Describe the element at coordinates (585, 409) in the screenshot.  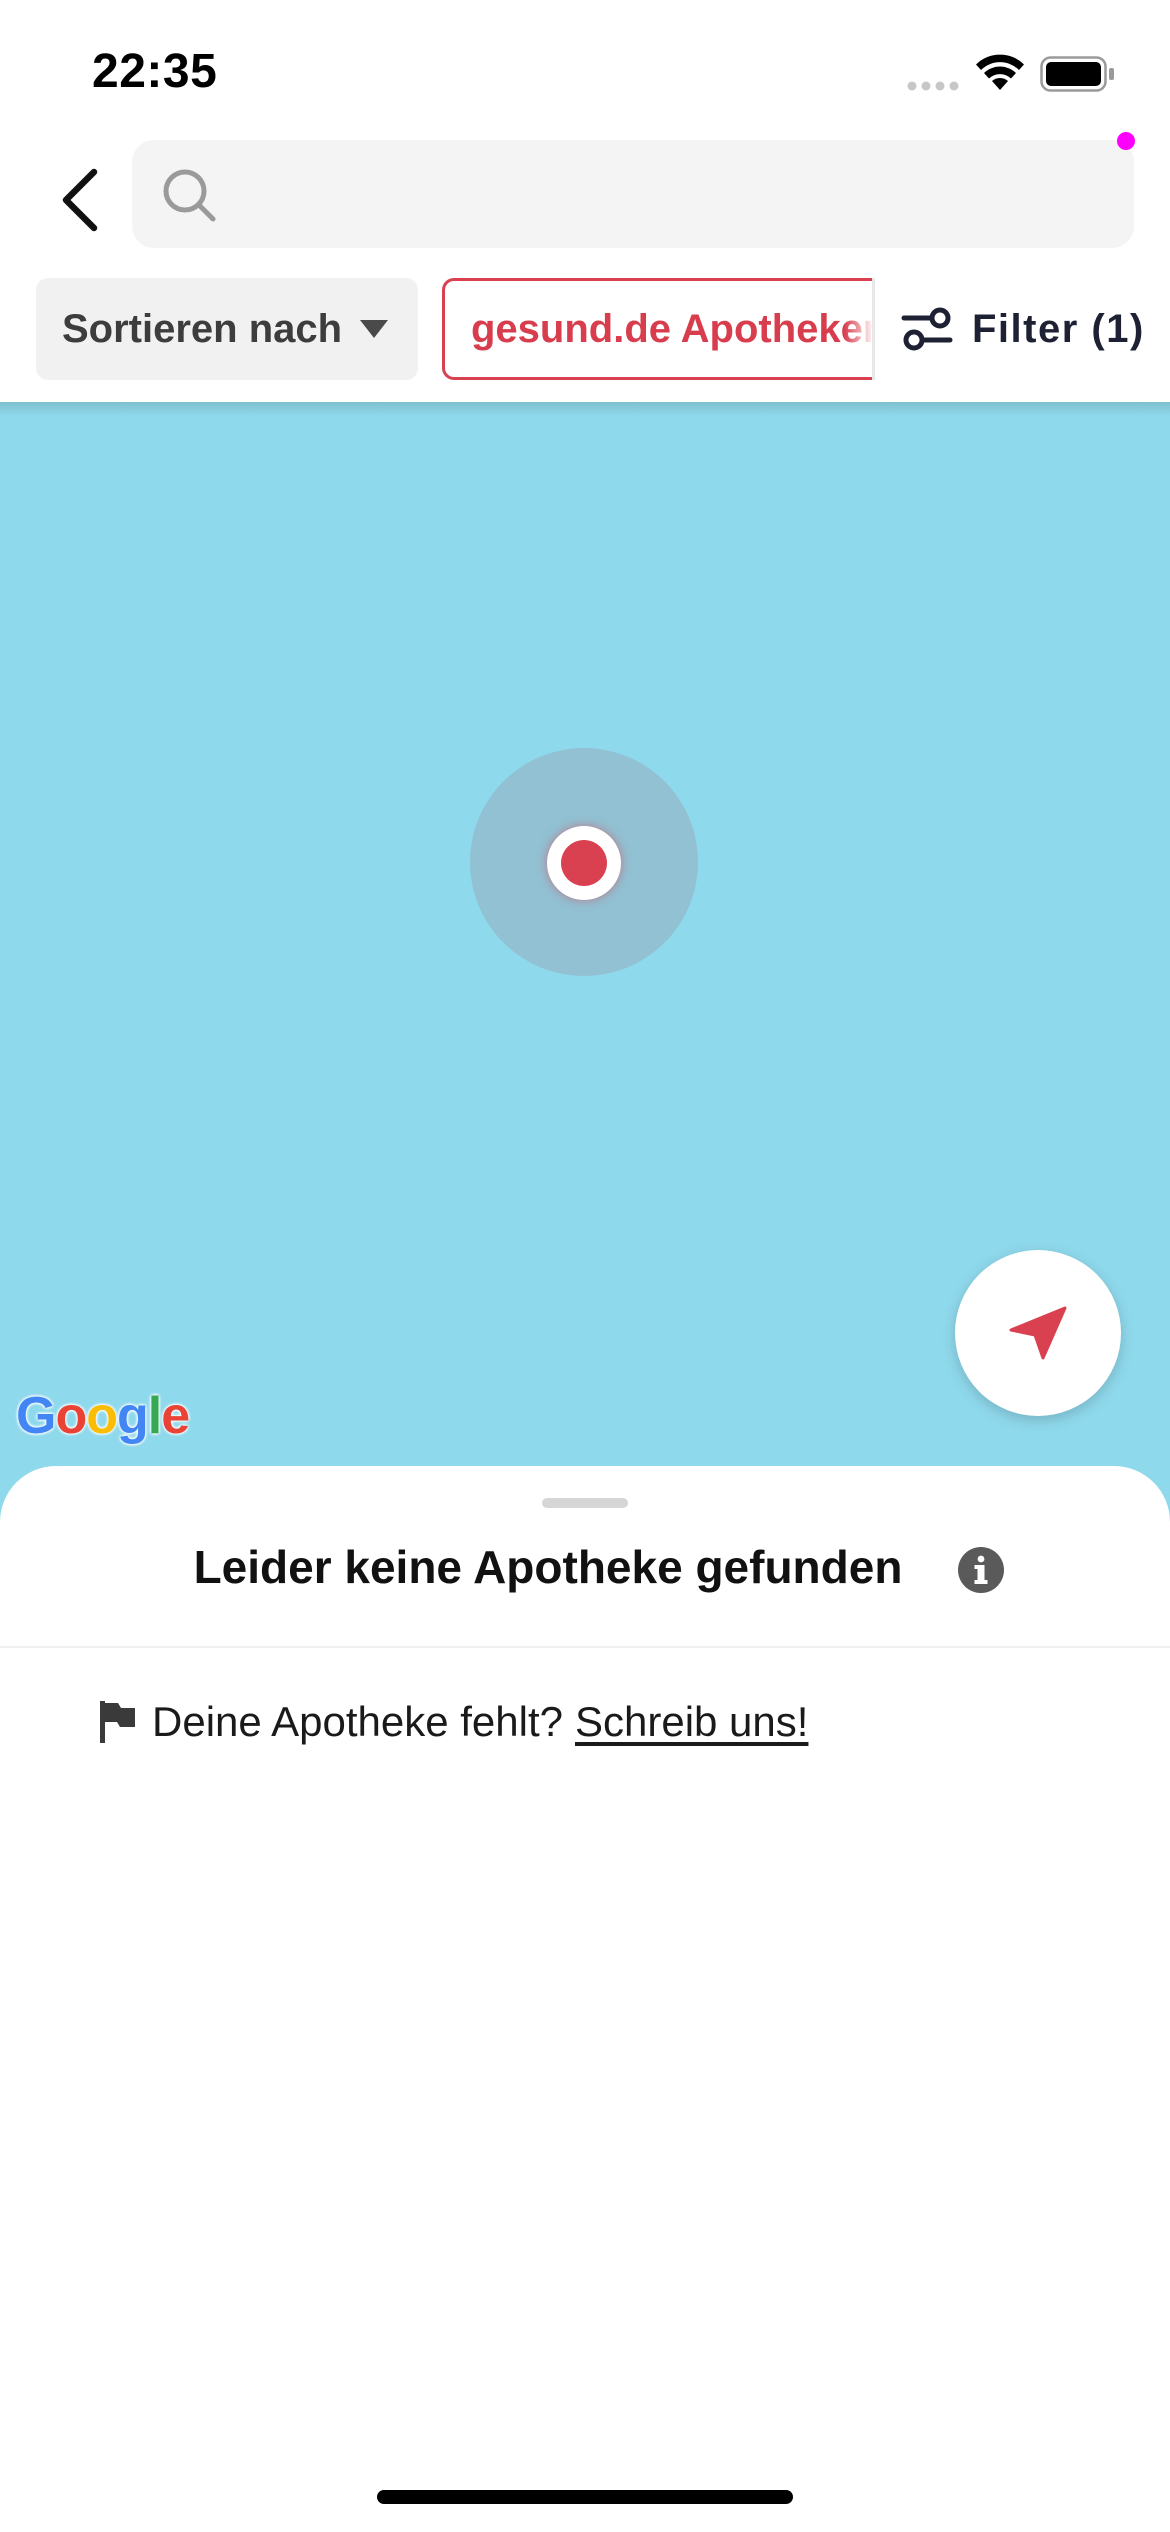
I see `map-top-shadow` at that location.